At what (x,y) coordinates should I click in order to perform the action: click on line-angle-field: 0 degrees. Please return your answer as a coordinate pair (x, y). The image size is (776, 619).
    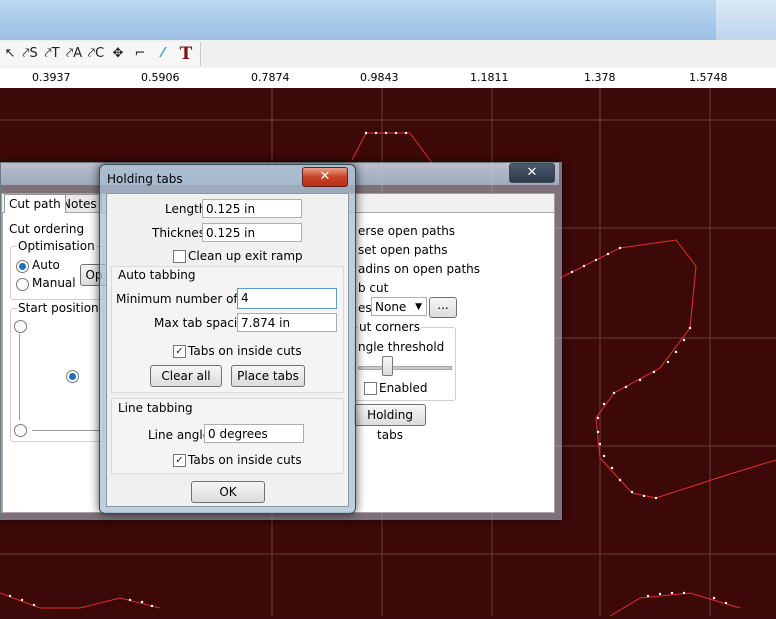
    Looking at the image, I should click on (254, 433).